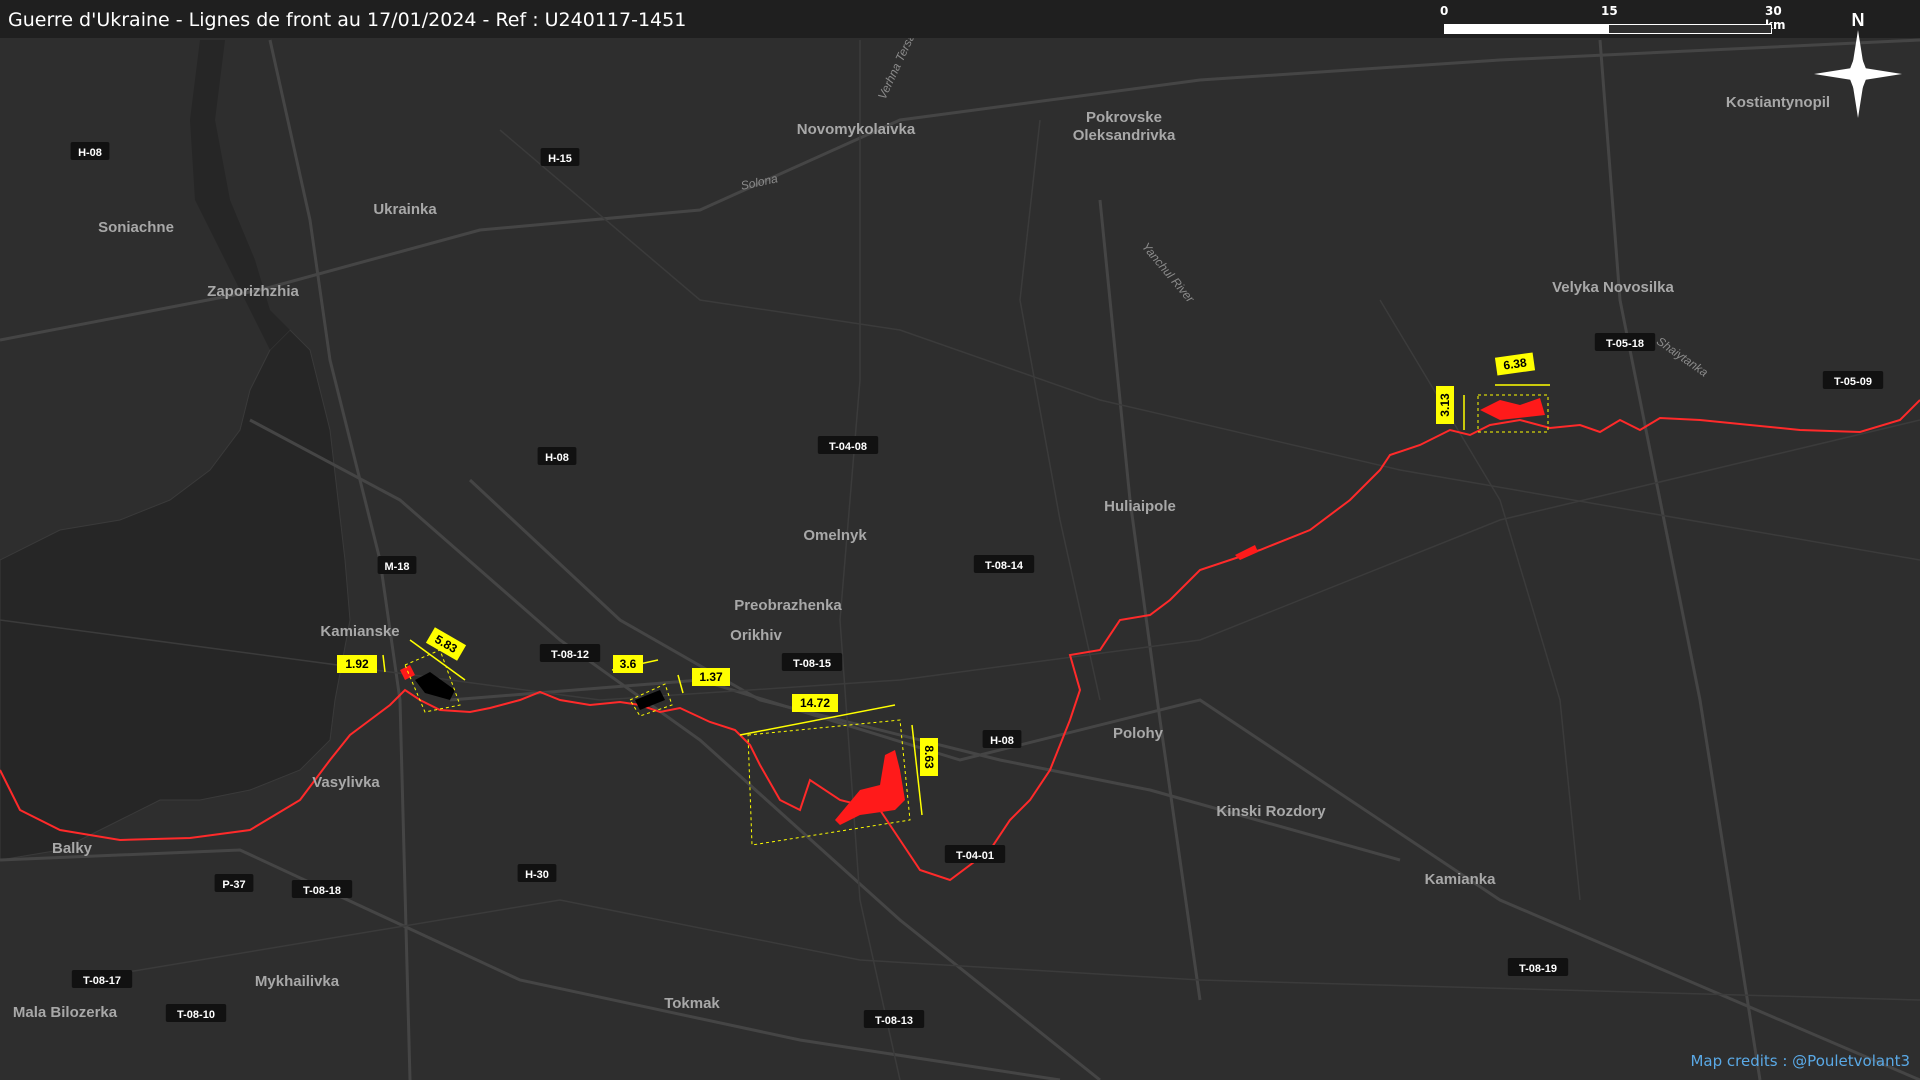  Describe the element at coordinates (65, 1012) in the screenshot. I see `city-label: Mala Bilozerka` at that location.